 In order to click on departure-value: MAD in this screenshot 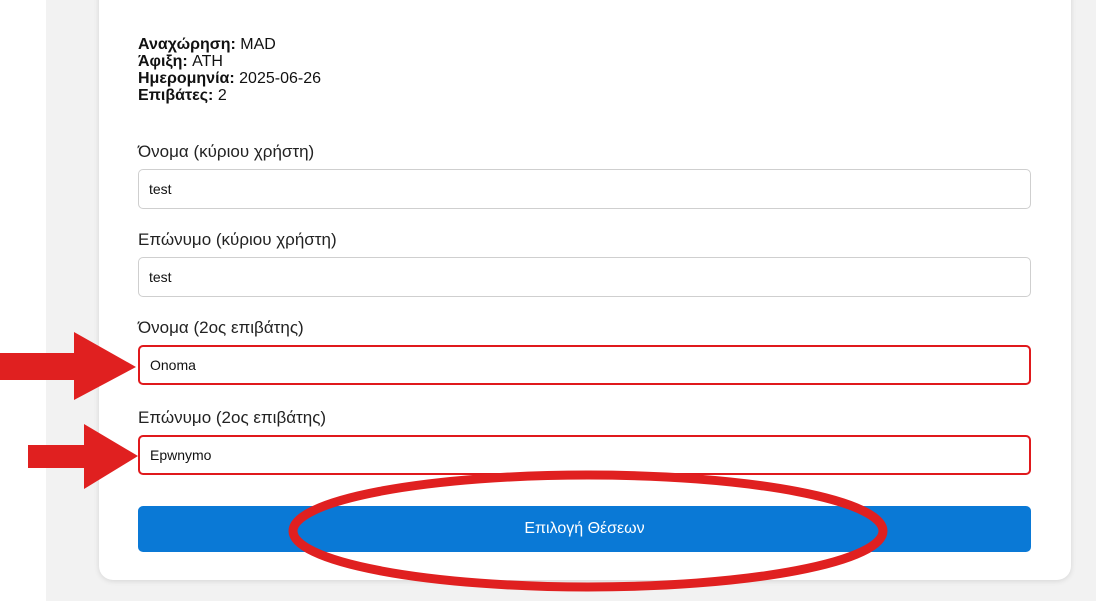, I will do `click(258, 44)`.